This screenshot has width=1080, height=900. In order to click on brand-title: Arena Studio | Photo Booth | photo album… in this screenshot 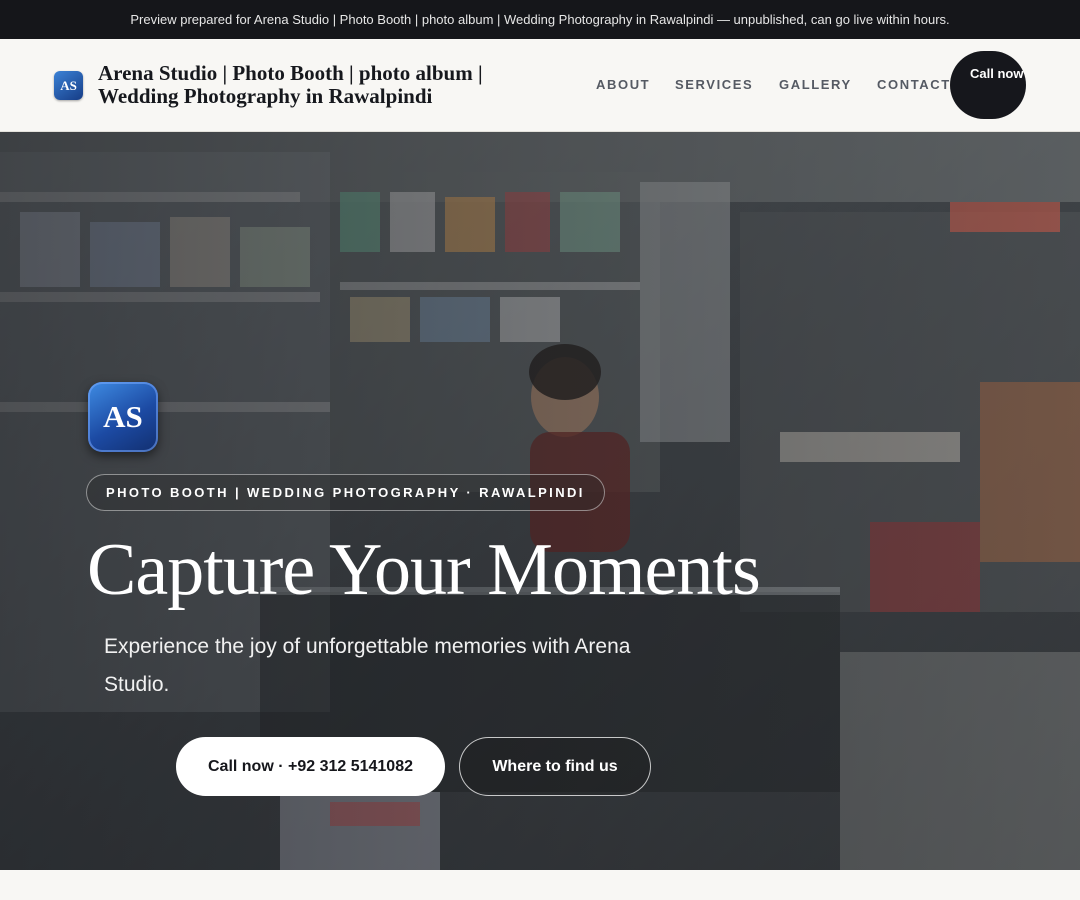, I will do `click(318, 85)`.